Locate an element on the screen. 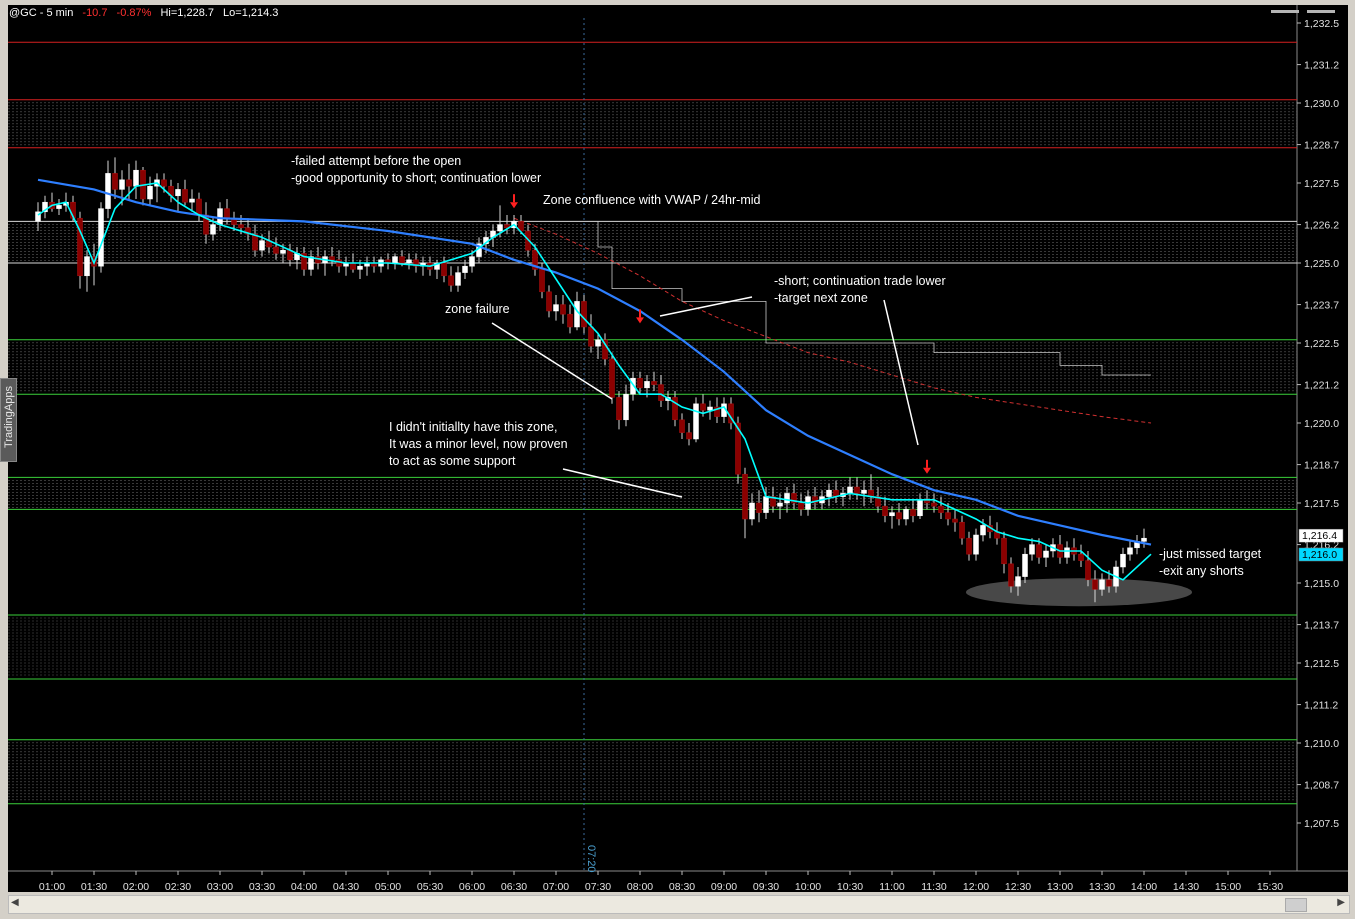 The width and height of the screenshot is (1355, 919). y-tick-label: 1,213.7 is located at coordinates (1321, 626).